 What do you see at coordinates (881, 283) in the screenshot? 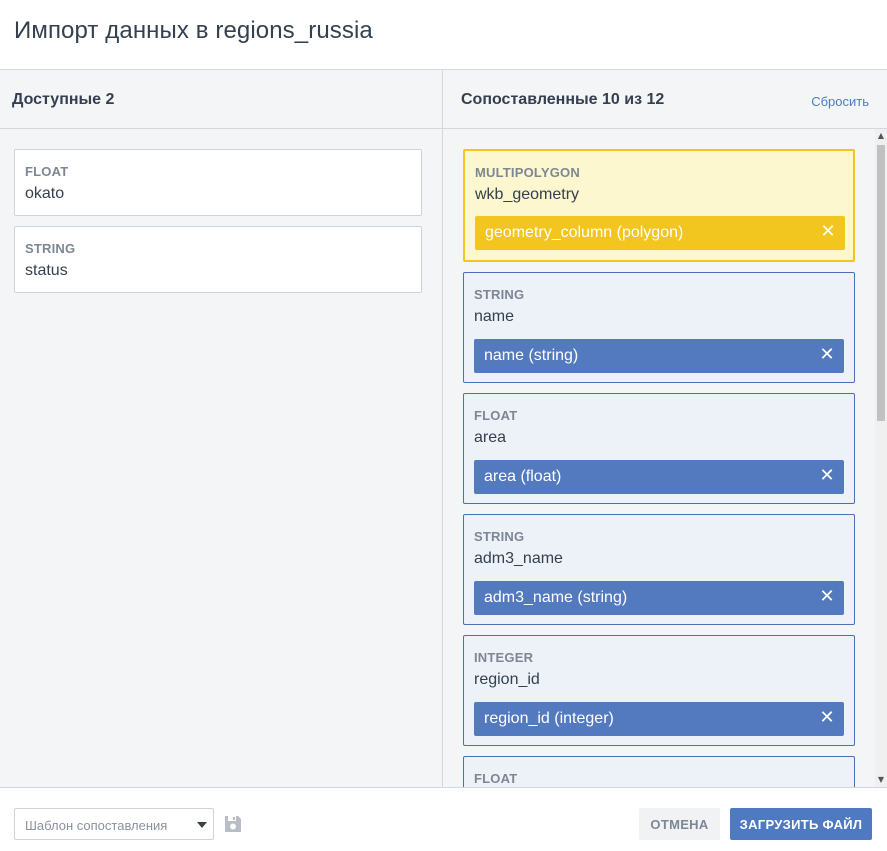
I see `scroll-thumb` at bounding box center [881, 283].